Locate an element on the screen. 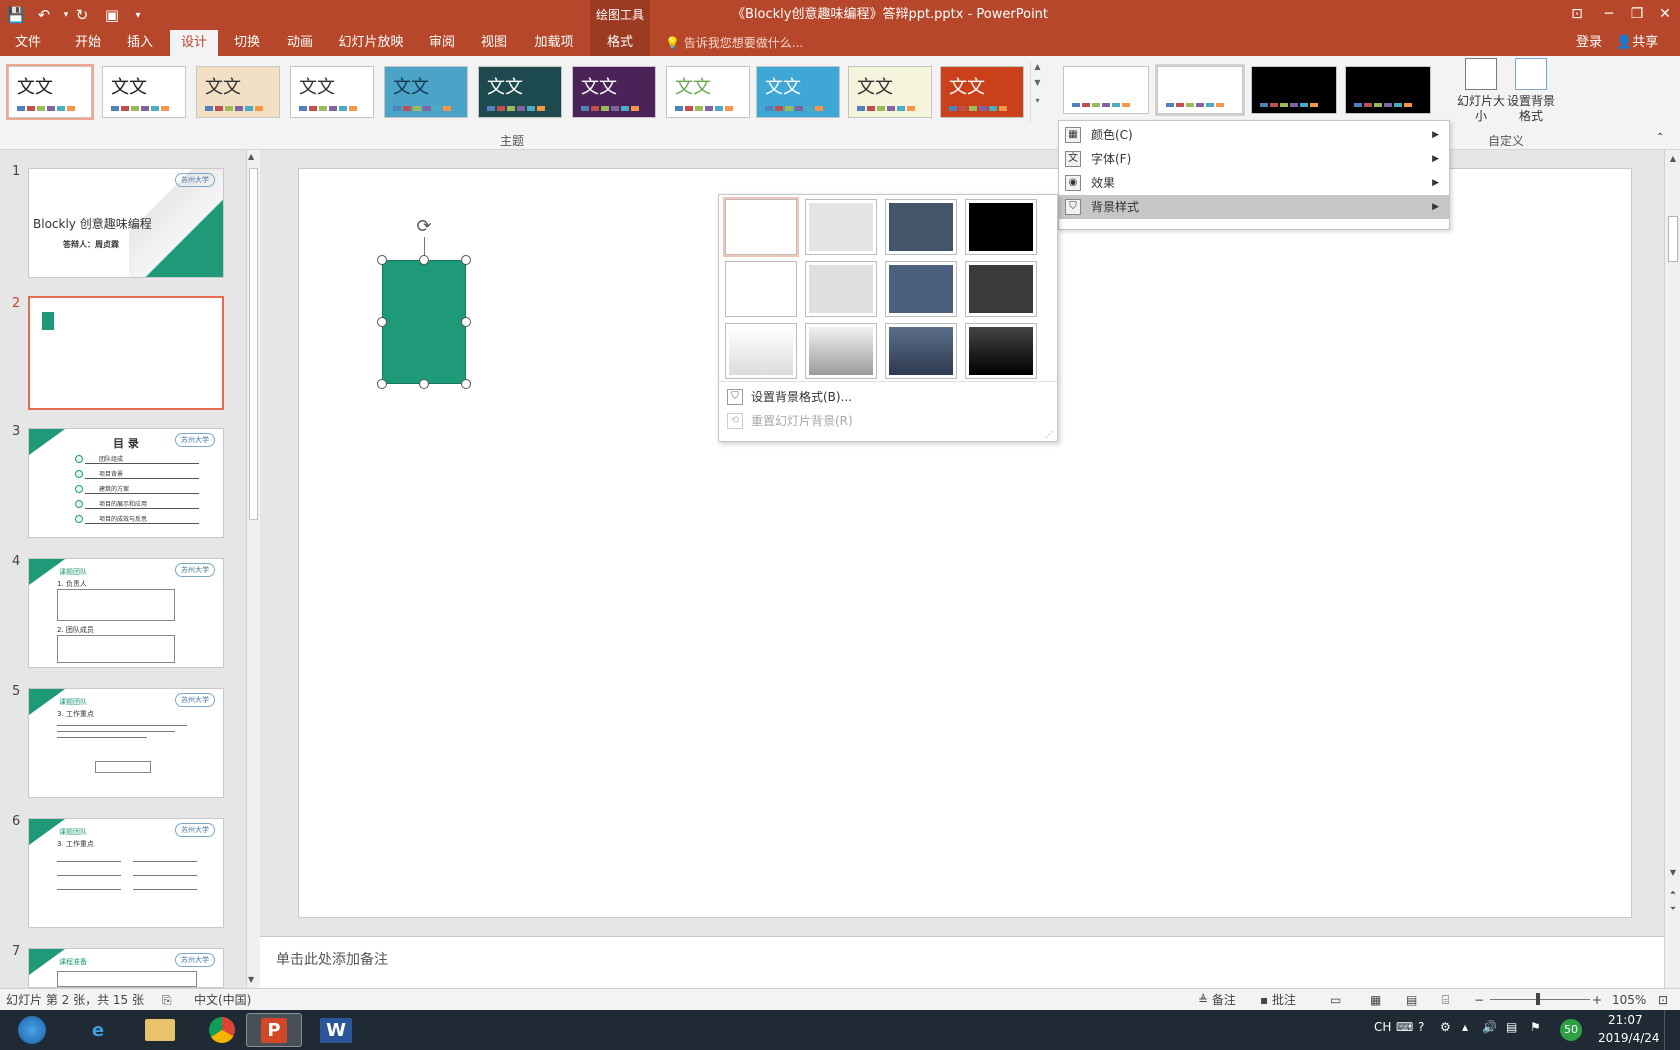  comments-toggle: ▪ 批注 is located at coordinates (1278, 1000).